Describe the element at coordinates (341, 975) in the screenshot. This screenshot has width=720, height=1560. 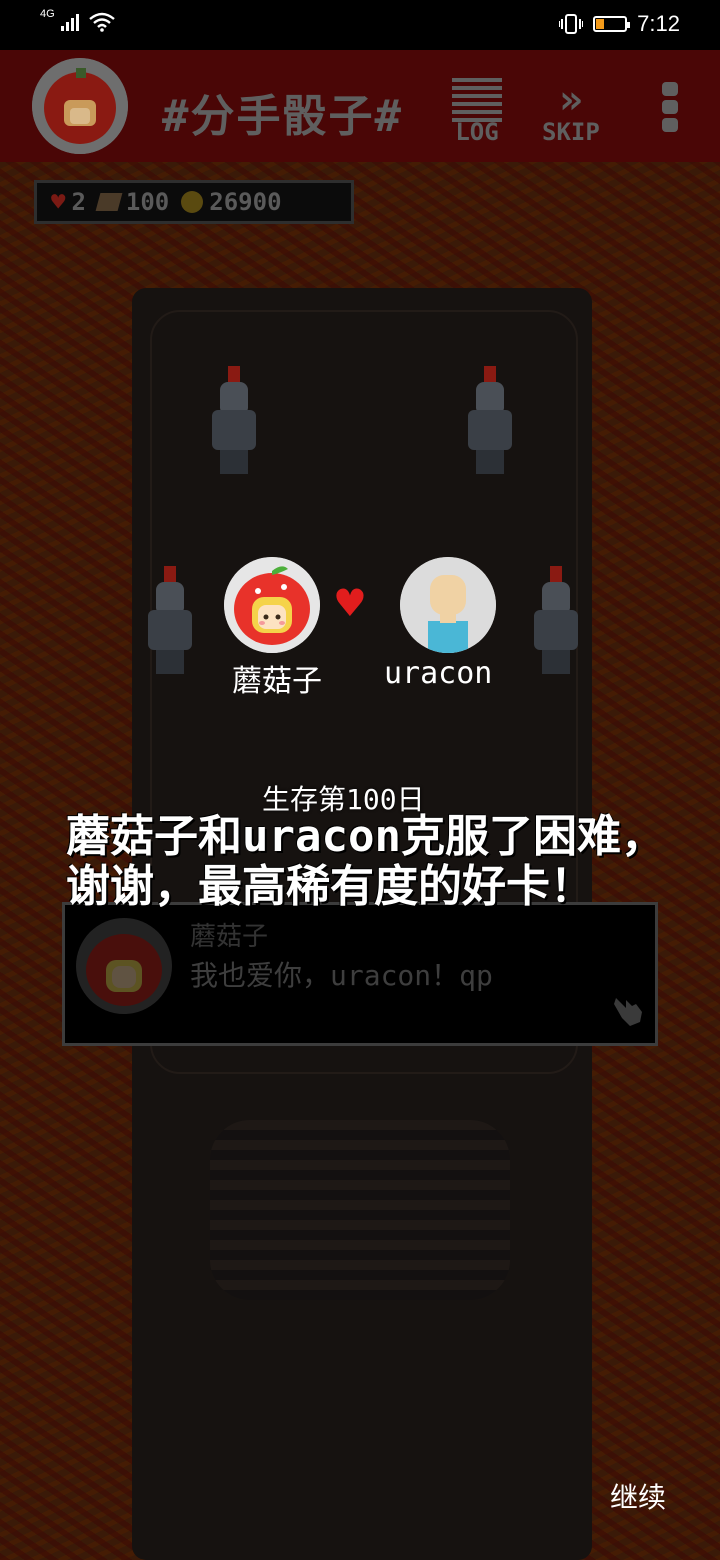
I see `dialog-text: 我也爱你，uracon！qp` at that location.